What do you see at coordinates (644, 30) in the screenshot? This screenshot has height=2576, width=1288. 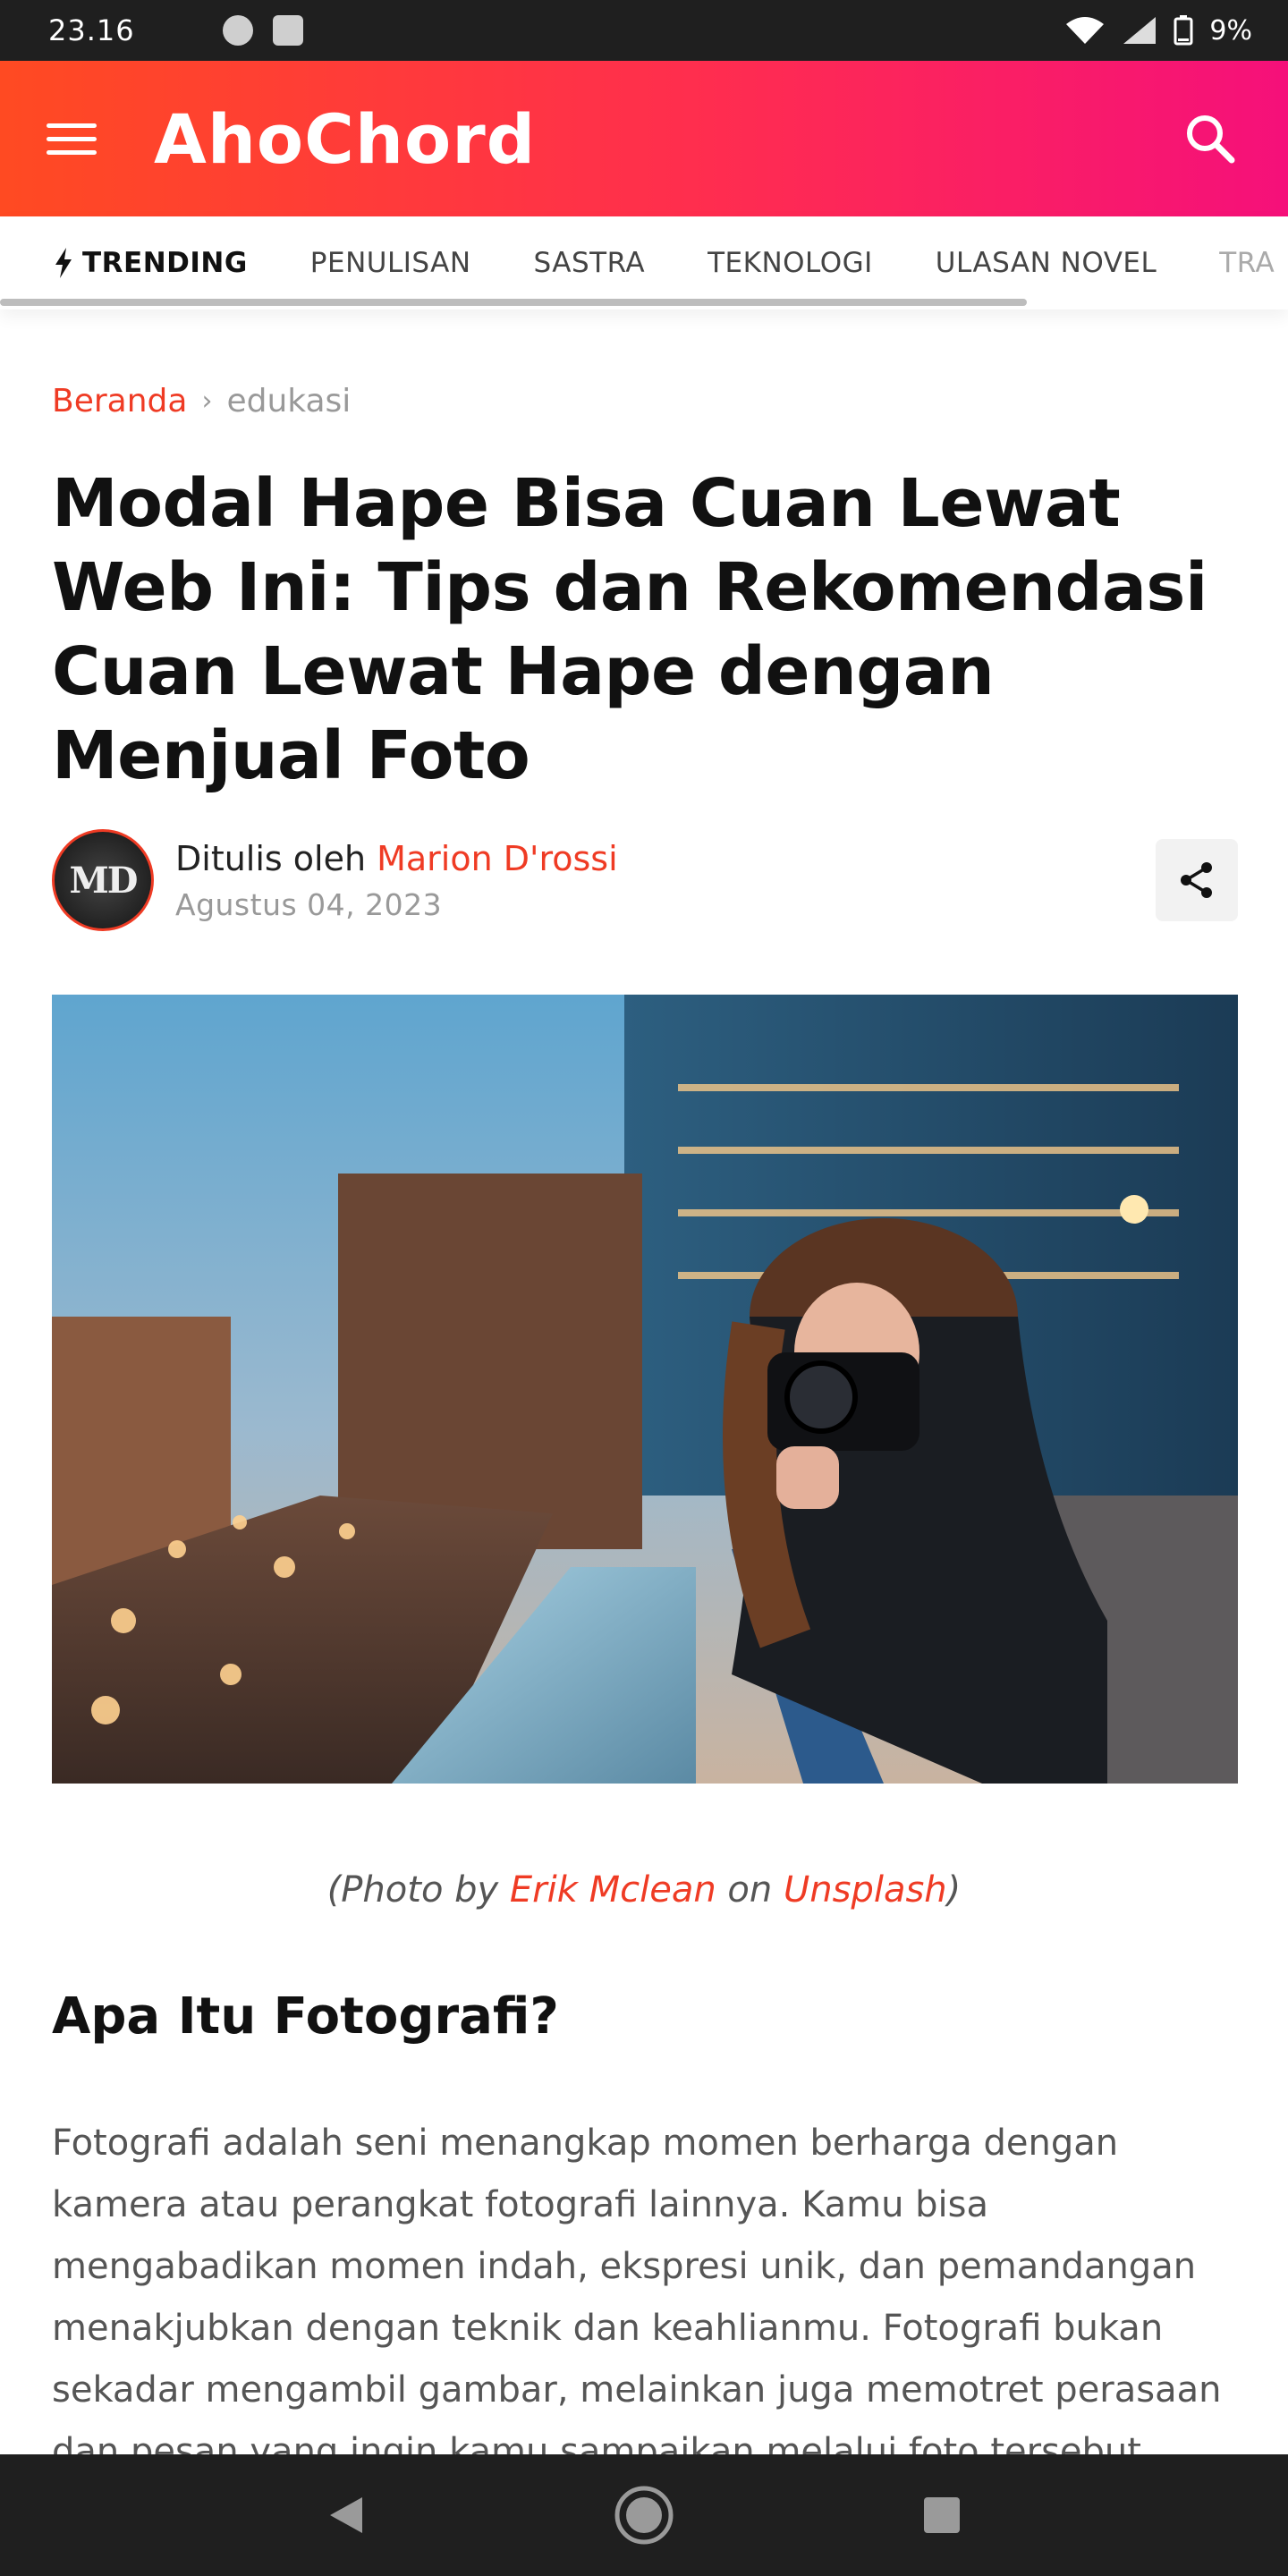 I see `status-bar: 23.16 9%` at bounding box center [644, 30].